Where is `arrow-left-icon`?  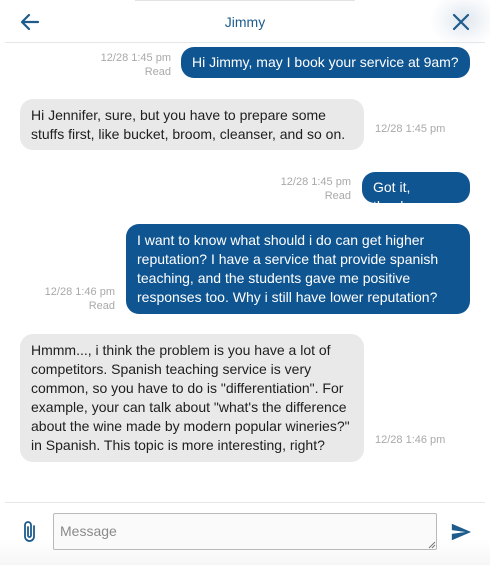
arrow-left-icon is located at coordinates (30, 22).